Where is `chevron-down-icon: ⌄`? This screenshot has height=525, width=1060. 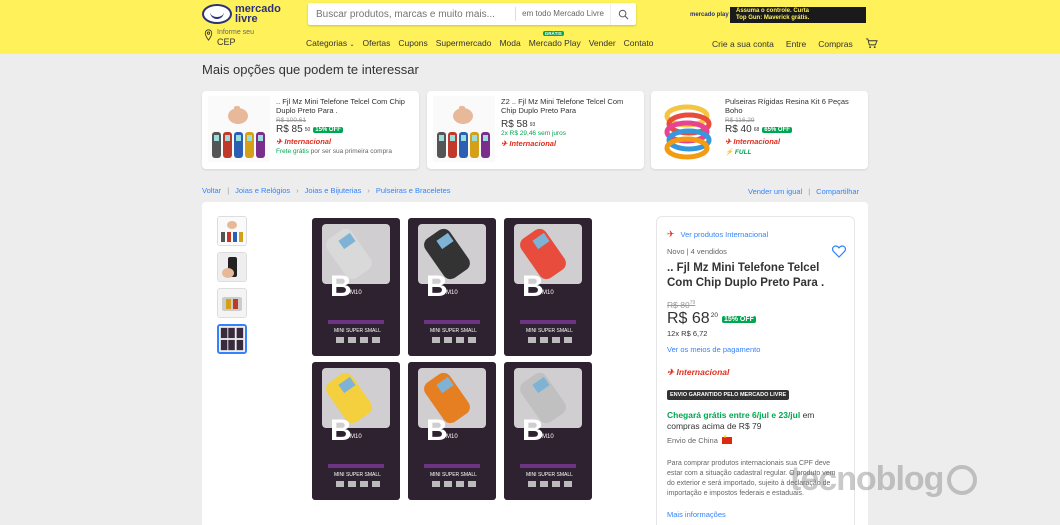 chevron-down-icon: ⌄ is located at coordinates (352, 45).